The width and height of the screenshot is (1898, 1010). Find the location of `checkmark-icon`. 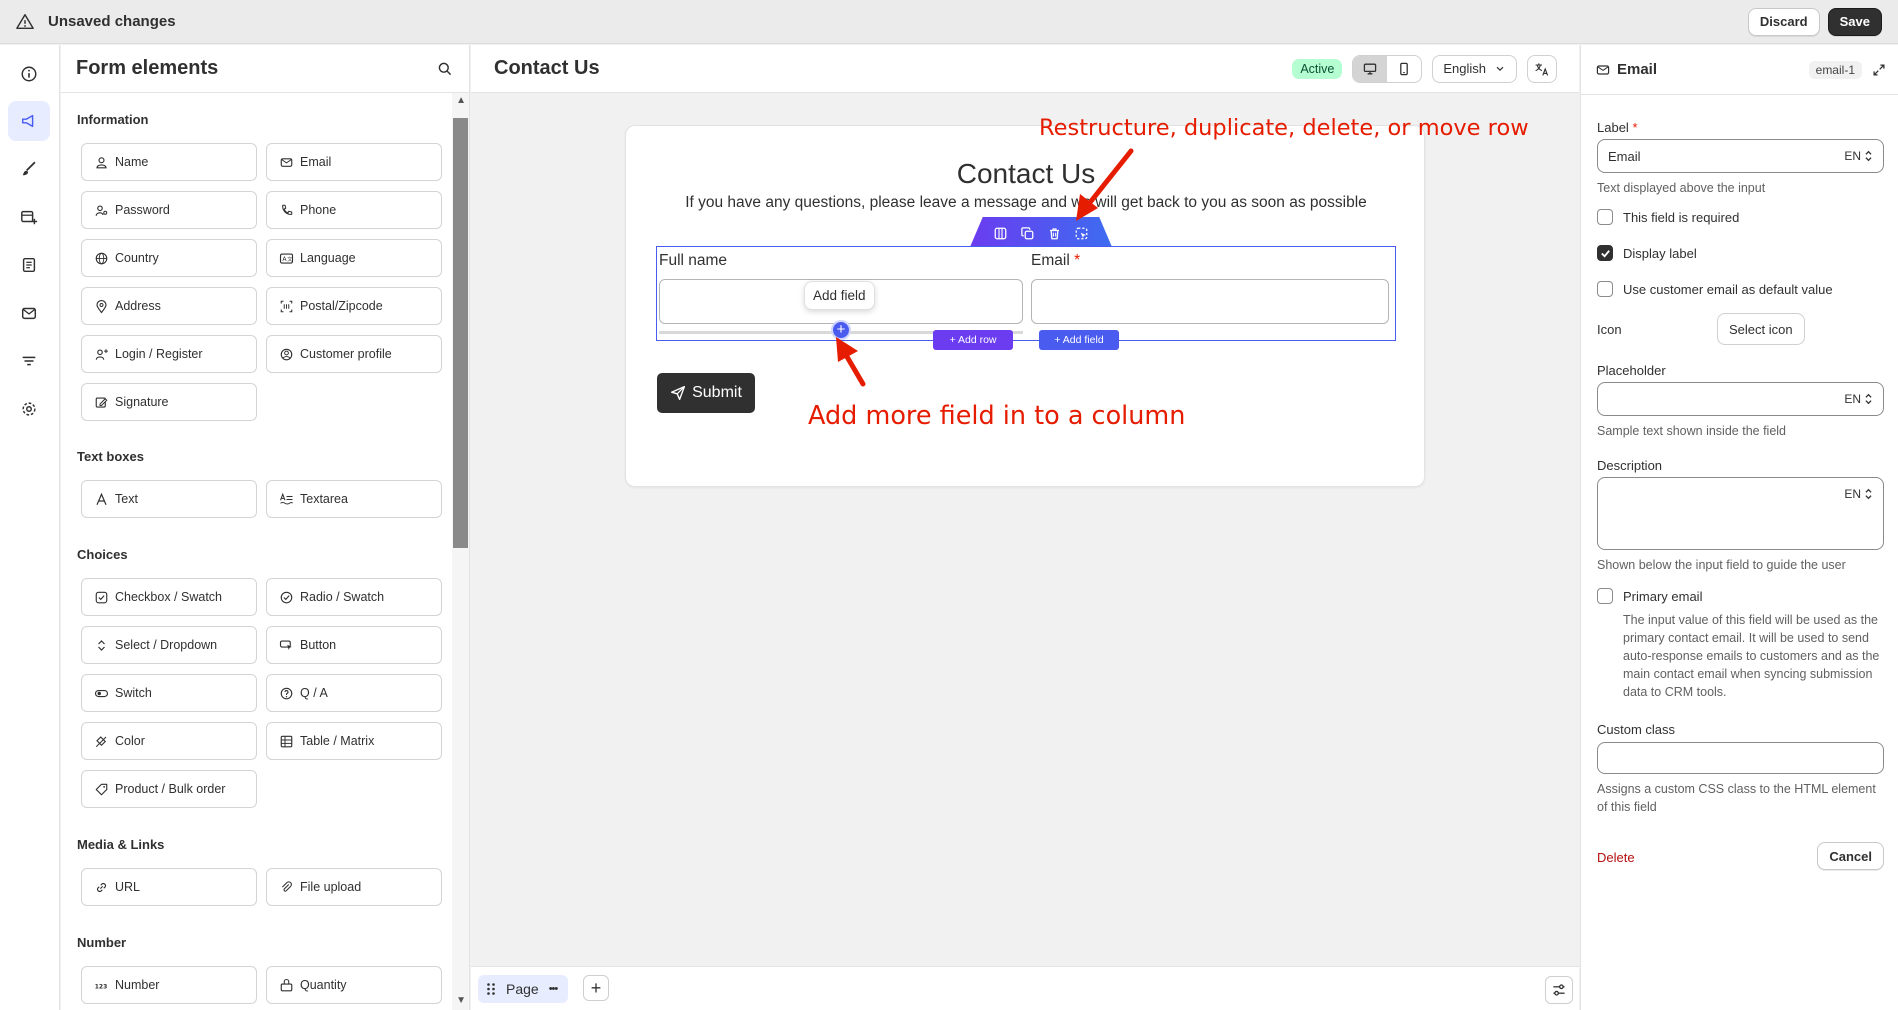

checkmark-icon is located at coordinates (1605, 253).